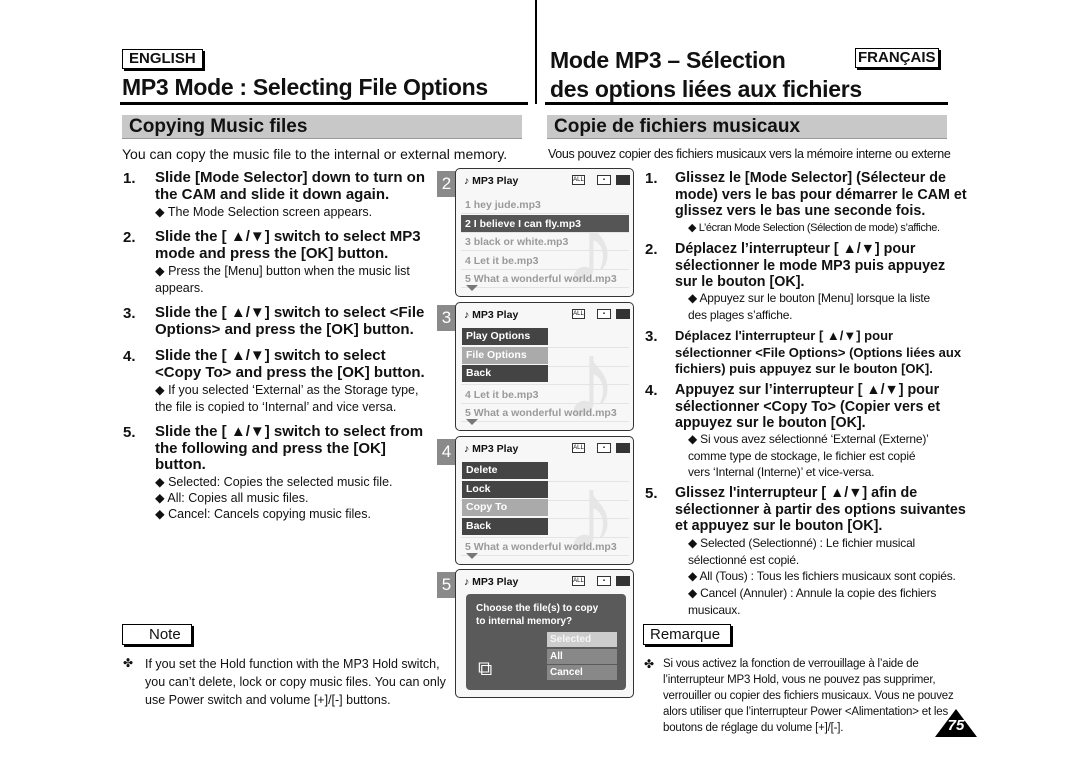  I want to click on step-bullet: ◆ All: Copies all music files., so click(232, 498).